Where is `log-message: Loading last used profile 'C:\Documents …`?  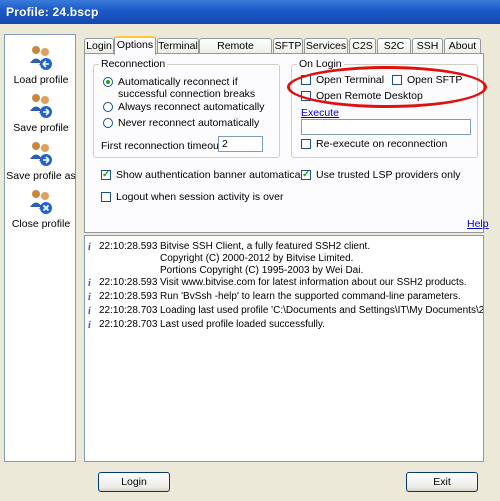 log-message: Loading last used profile 'C:\Documents … is located at coordinates (322, 310).